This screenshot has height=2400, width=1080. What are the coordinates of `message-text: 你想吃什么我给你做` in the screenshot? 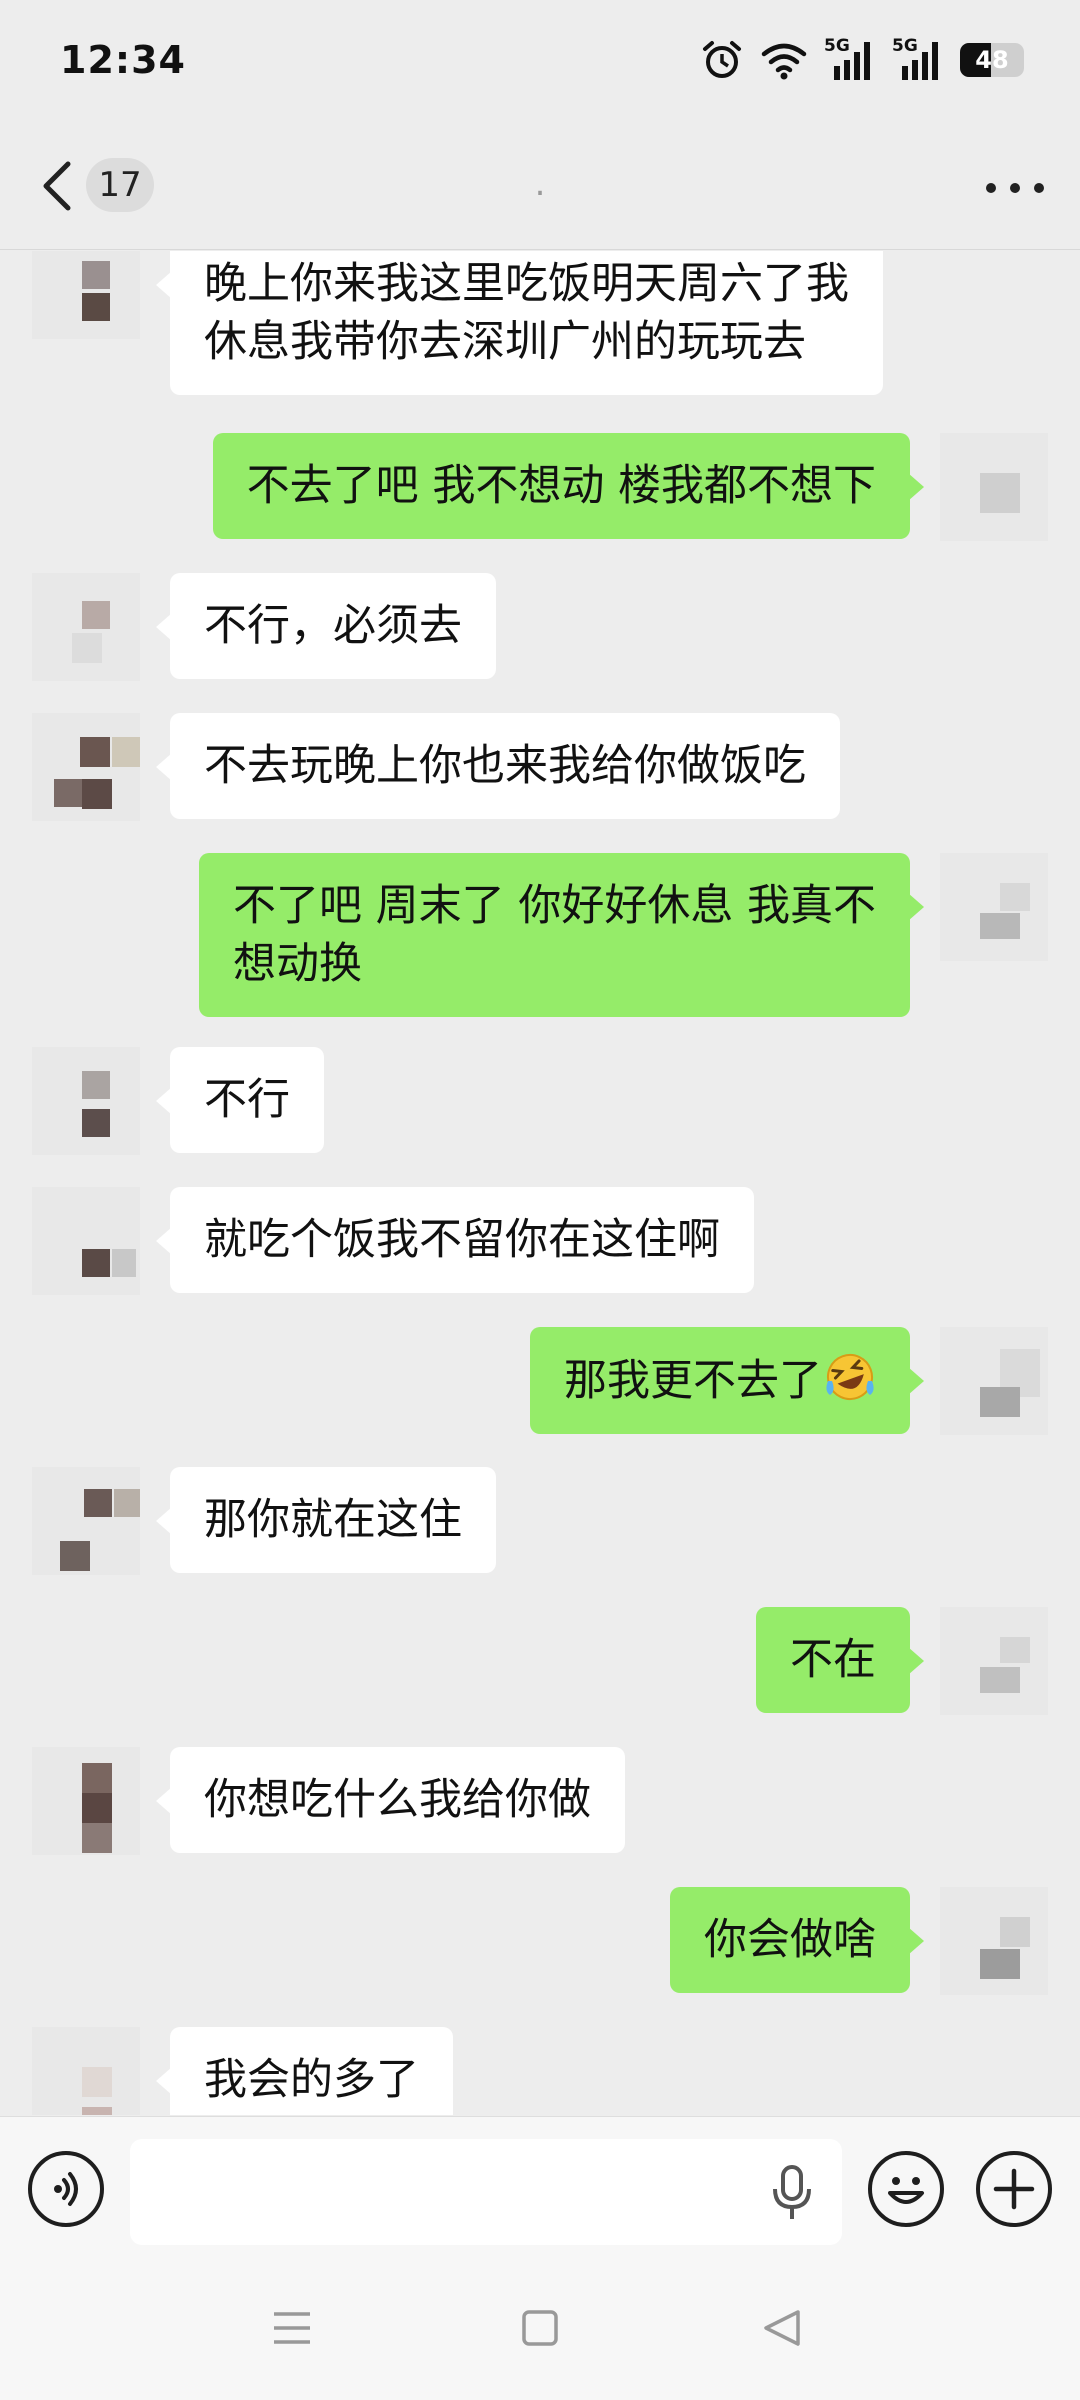 It's located at (397, 1800).